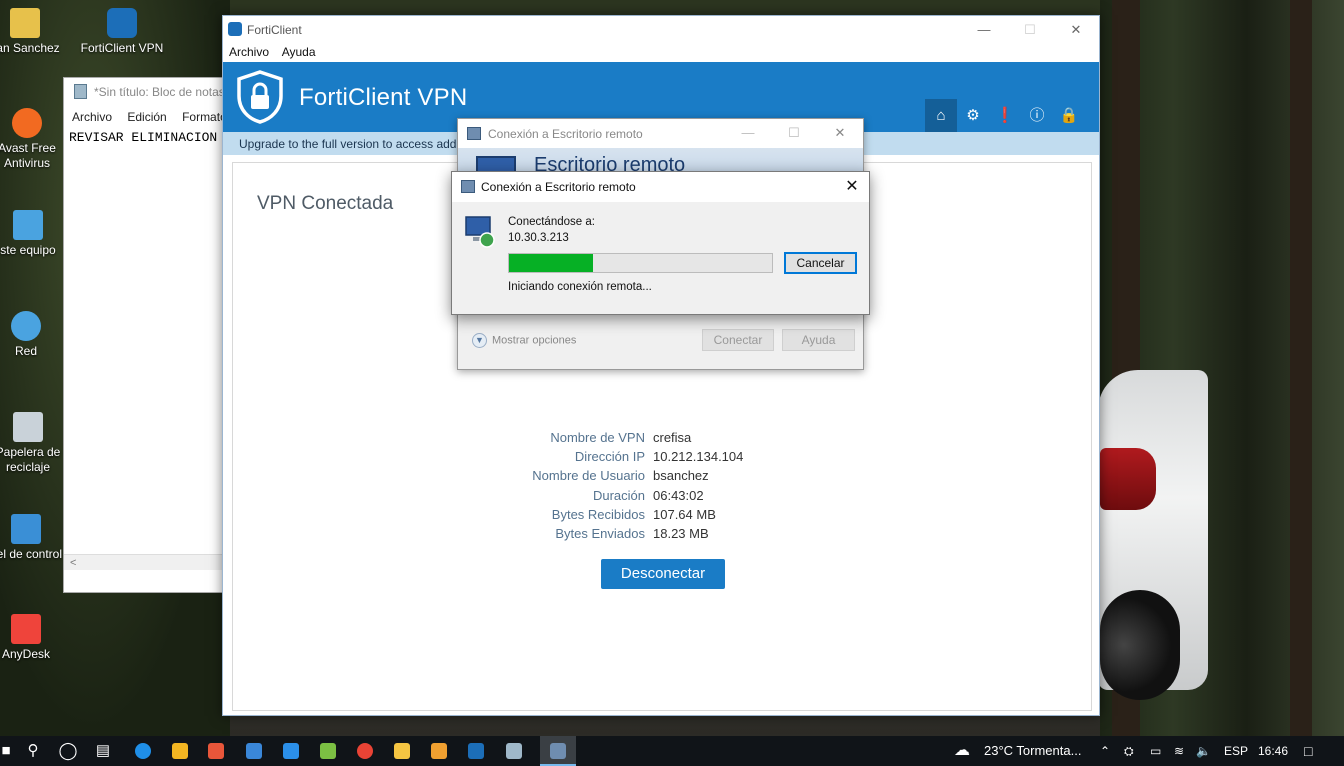 The width and height of the screenshot is (1344, 766). I want to click on info-label: Bytes Recibidos, so click(598, 514).